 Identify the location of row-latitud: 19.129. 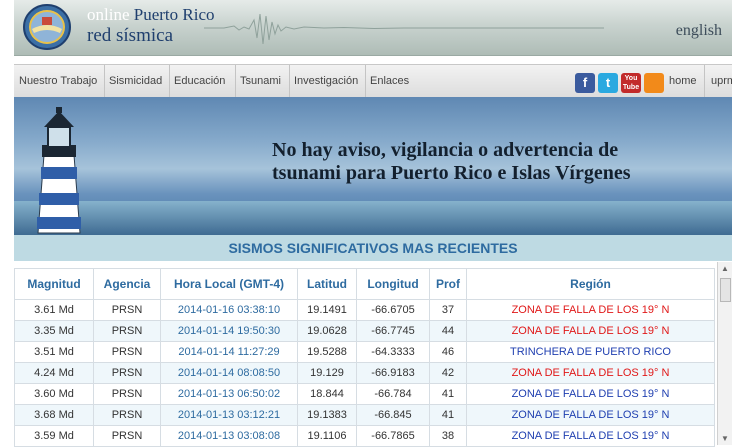
(327, 373).